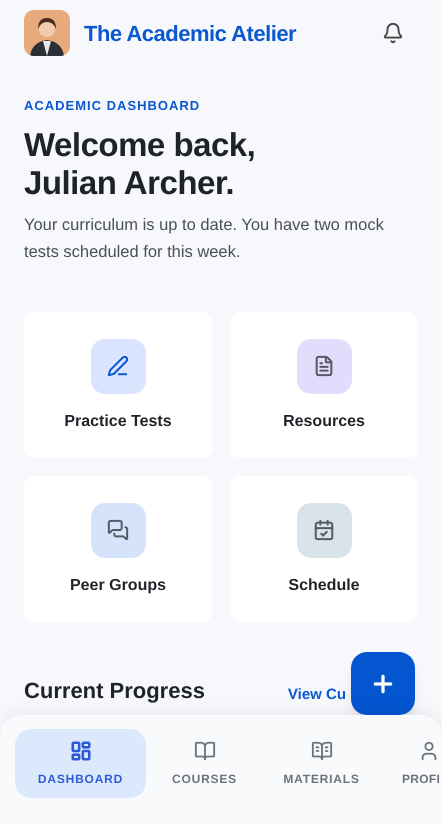 The height and width of the screenshot is (824, 442). I want to click on view-curriculum-link: View Cu, so click(317, 695).